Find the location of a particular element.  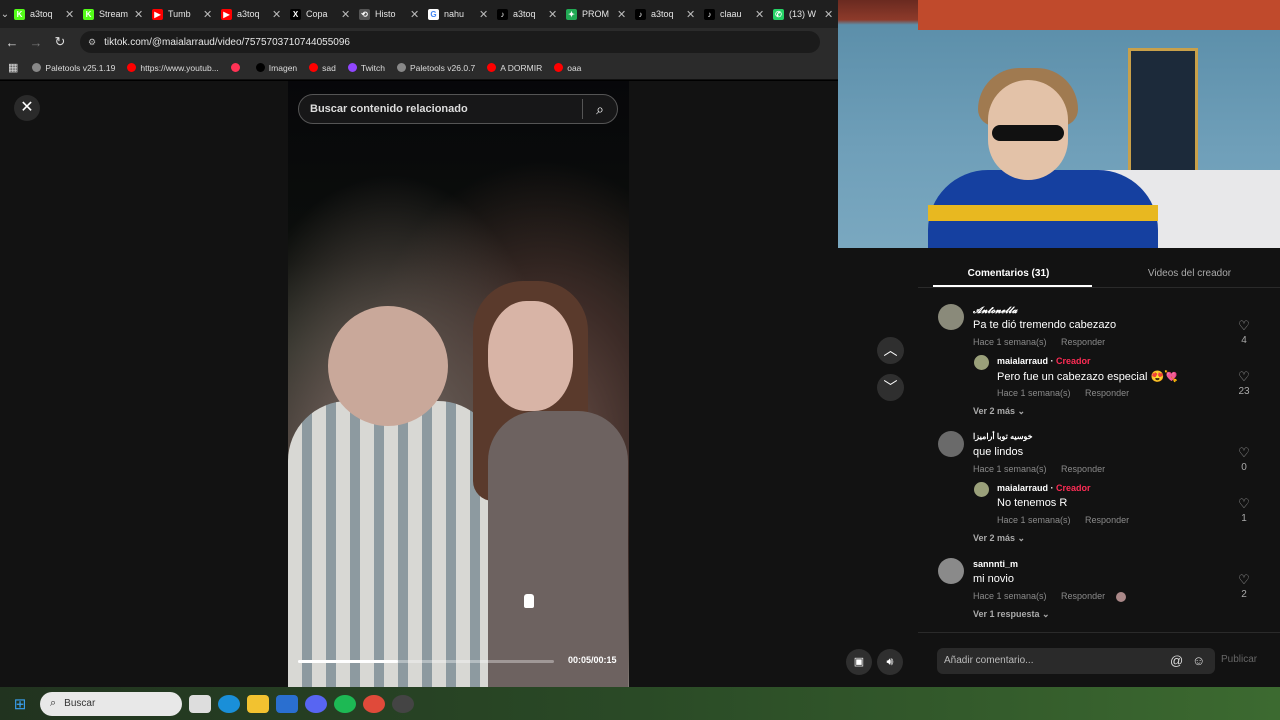

tab-search-chevron-icon: ⌄ is located at coordinates (5, 14).